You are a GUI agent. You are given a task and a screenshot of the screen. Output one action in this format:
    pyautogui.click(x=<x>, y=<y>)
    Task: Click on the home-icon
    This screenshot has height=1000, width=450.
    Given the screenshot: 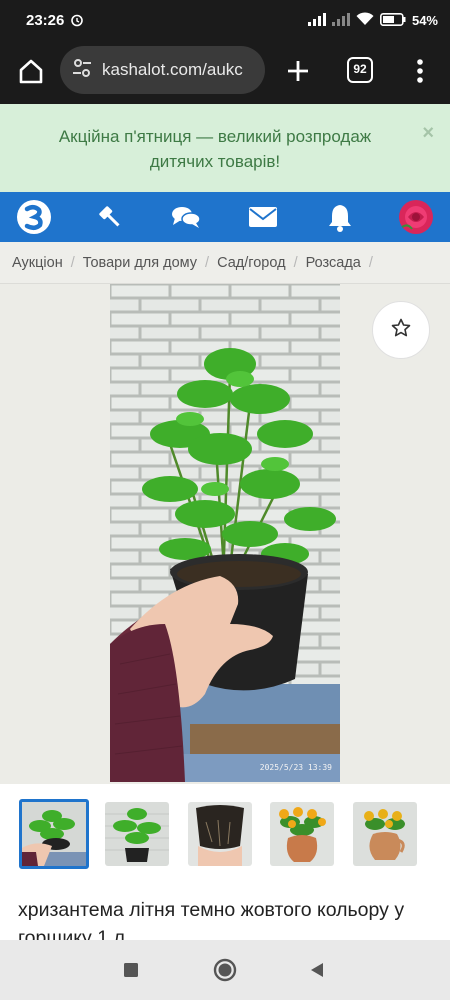 What is the action you would take?
    pyautogui.click(x=31, y=71)
    